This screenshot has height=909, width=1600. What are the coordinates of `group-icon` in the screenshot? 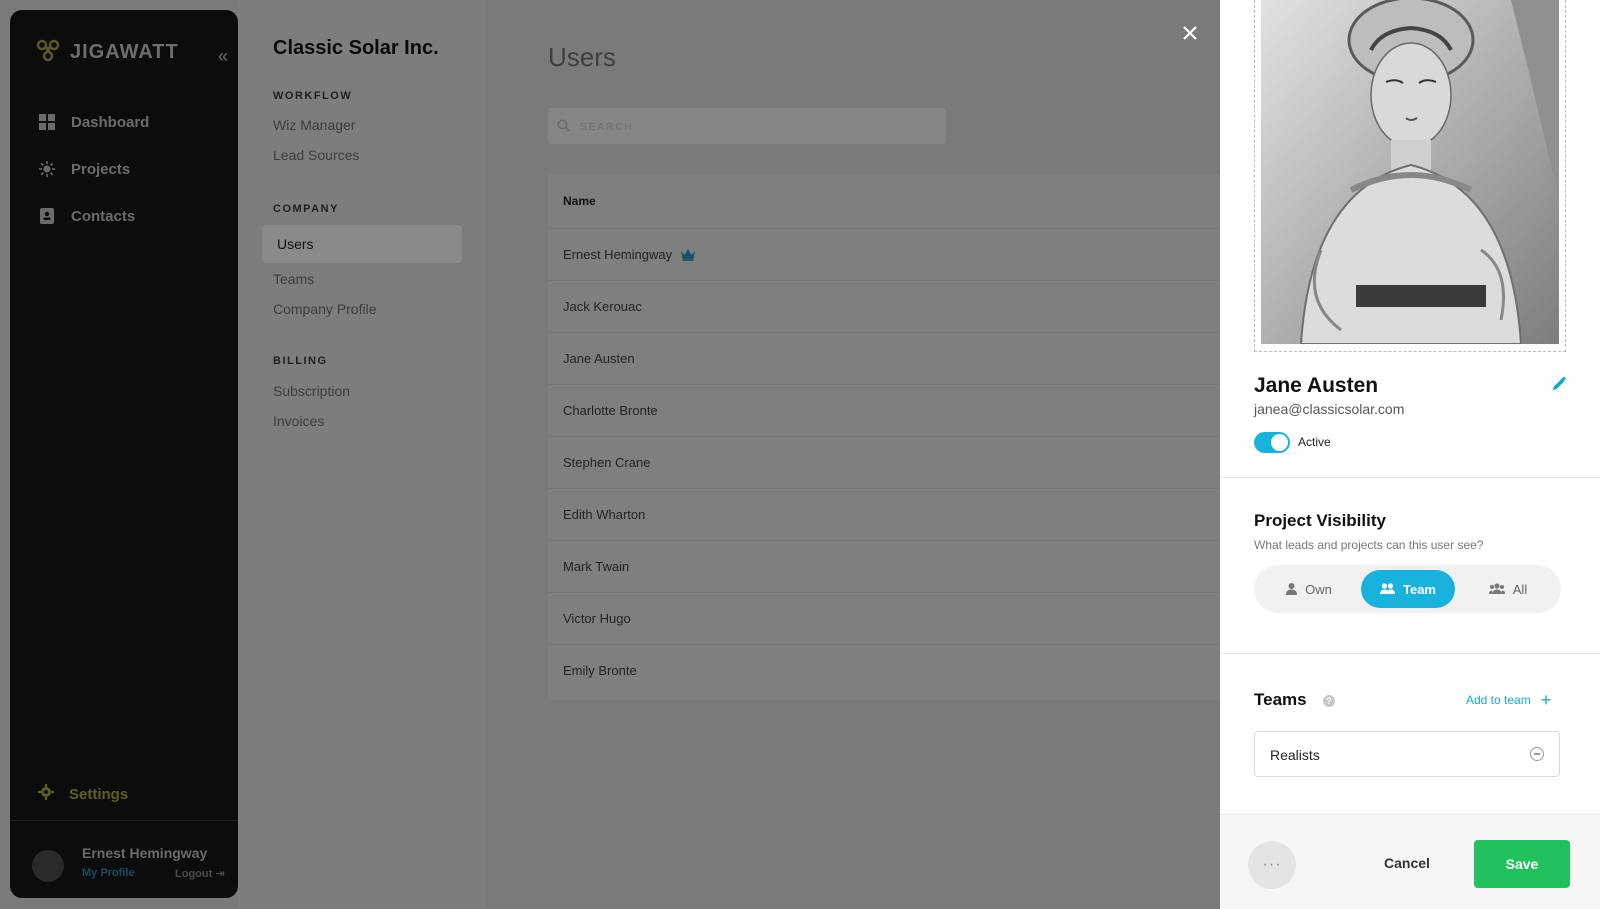 It's located at (1496, 589).